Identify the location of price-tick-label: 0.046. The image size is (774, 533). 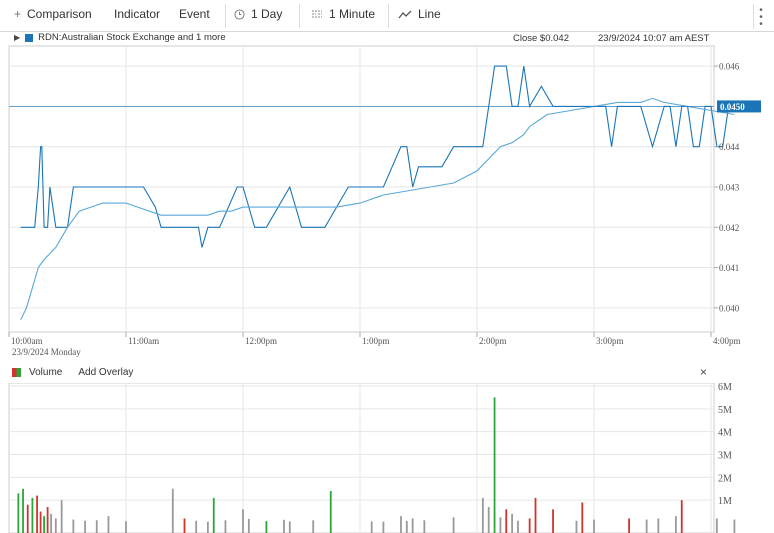
(729, 67).